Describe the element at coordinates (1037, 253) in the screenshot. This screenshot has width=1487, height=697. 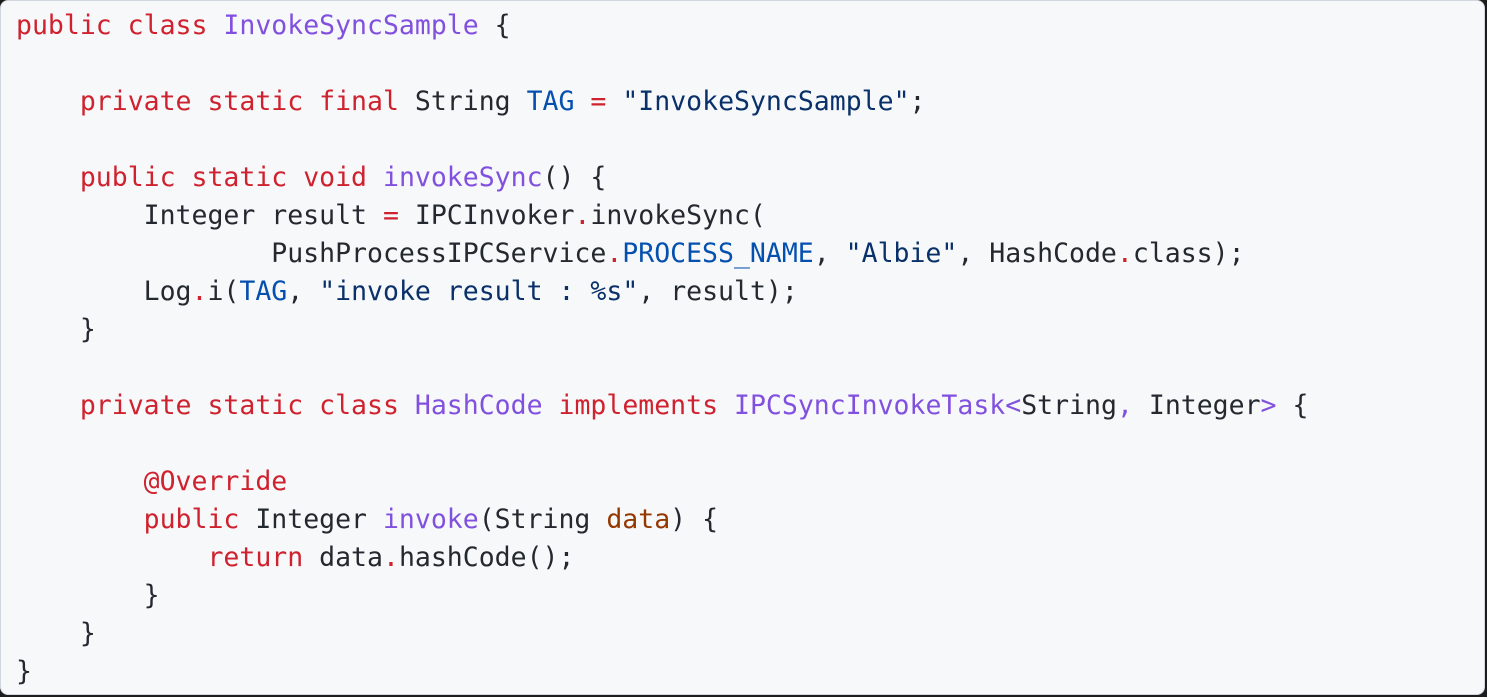
I see `code-token-plain: , HashCode` at that location.